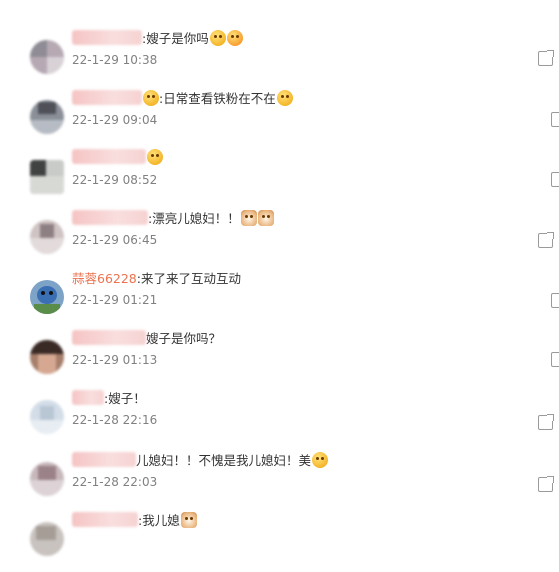  What do you see at coordinates (279, 119) in the screenshot?
I see `comment-item: :日常查看铁粉在不在 22-1-29 09:04` at bounding box center [279, 119].